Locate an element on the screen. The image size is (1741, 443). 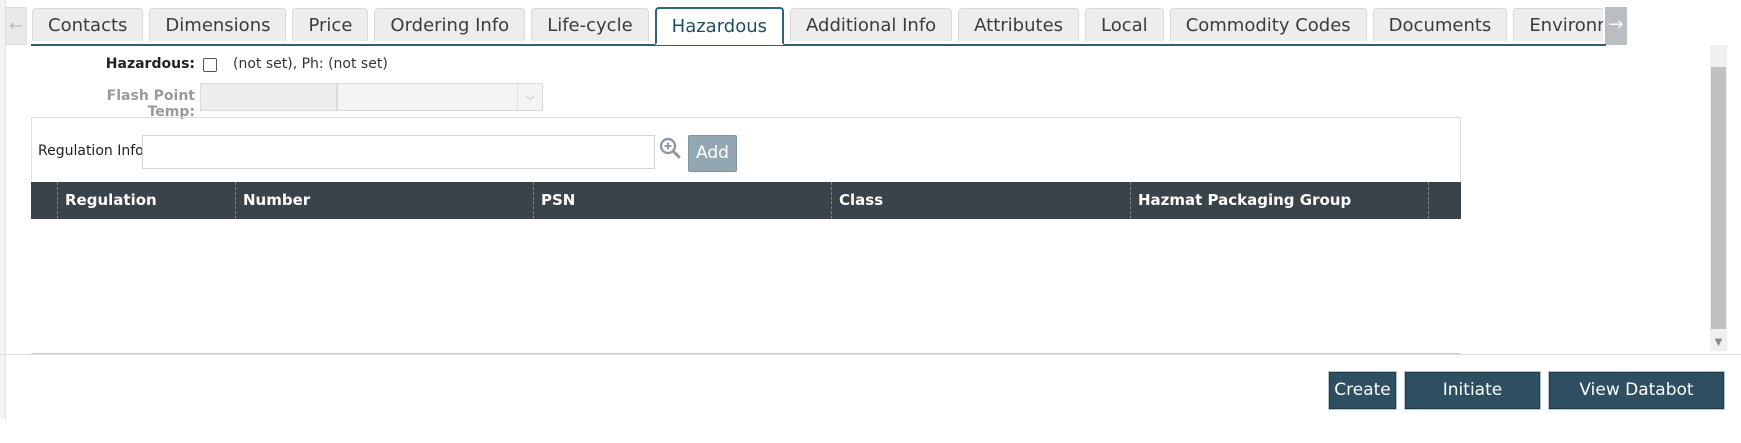
tab-attributes: Attributes is located at coordinates (1019, 24).